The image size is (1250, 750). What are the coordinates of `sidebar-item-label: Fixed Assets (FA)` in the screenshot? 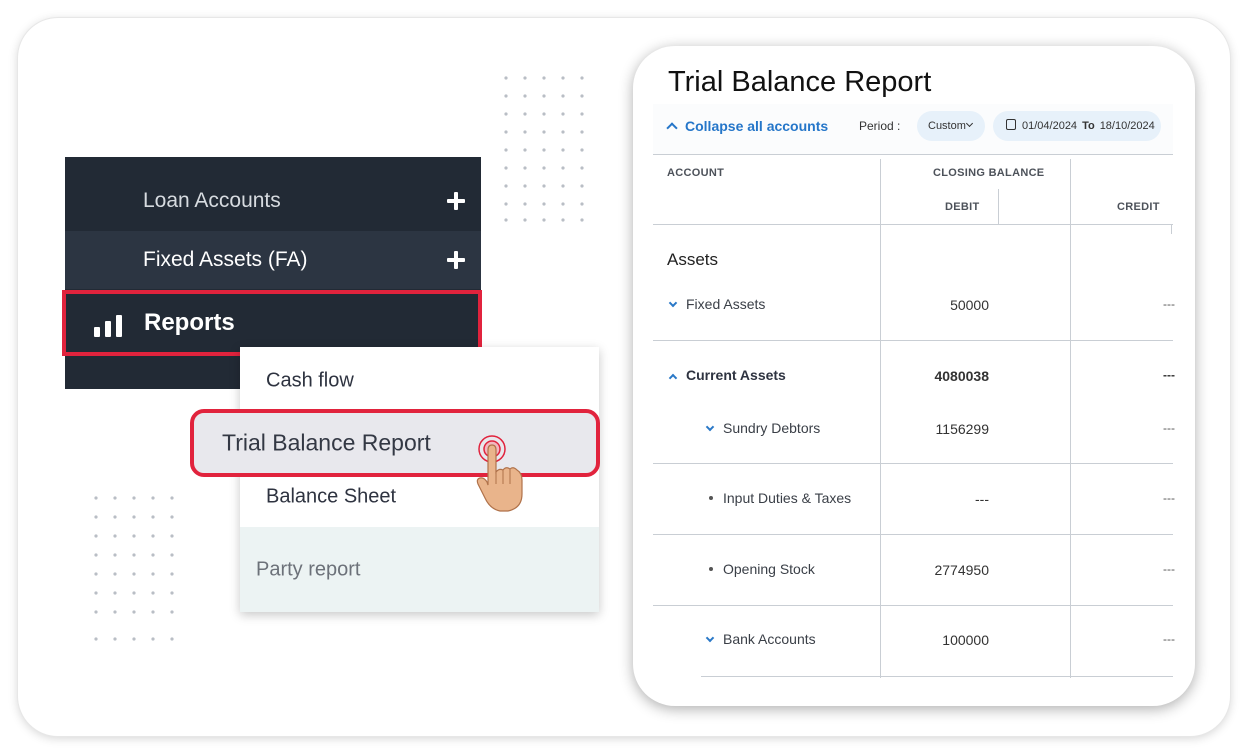 It's located at (225, 259).